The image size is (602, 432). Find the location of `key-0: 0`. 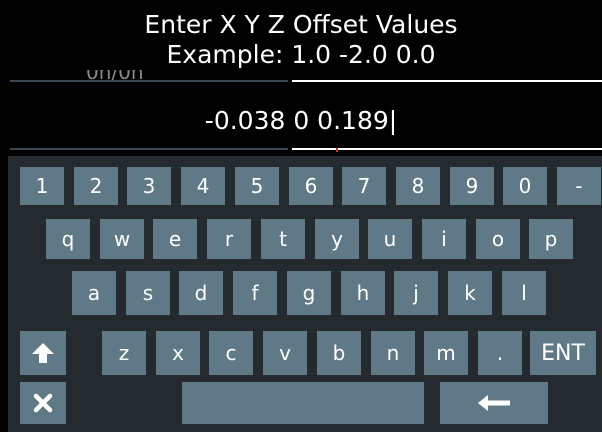

key-0: 0 is located at coordinates (525, 186).